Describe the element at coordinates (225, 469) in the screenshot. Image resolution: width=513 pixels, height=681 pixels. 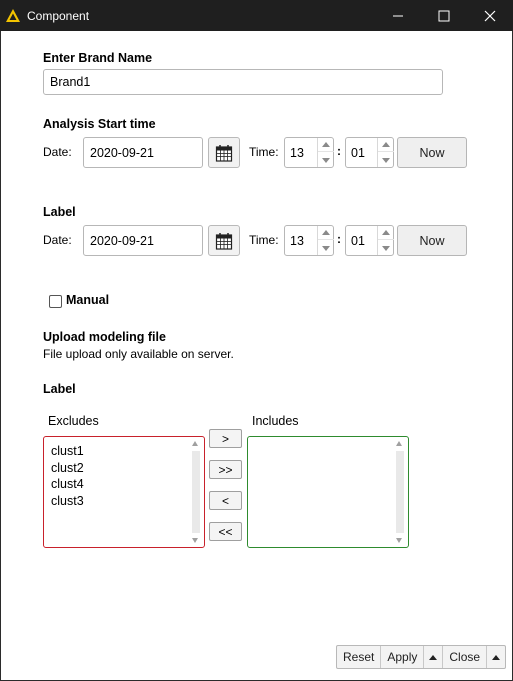
I see `add-all-button: >>` at that location.